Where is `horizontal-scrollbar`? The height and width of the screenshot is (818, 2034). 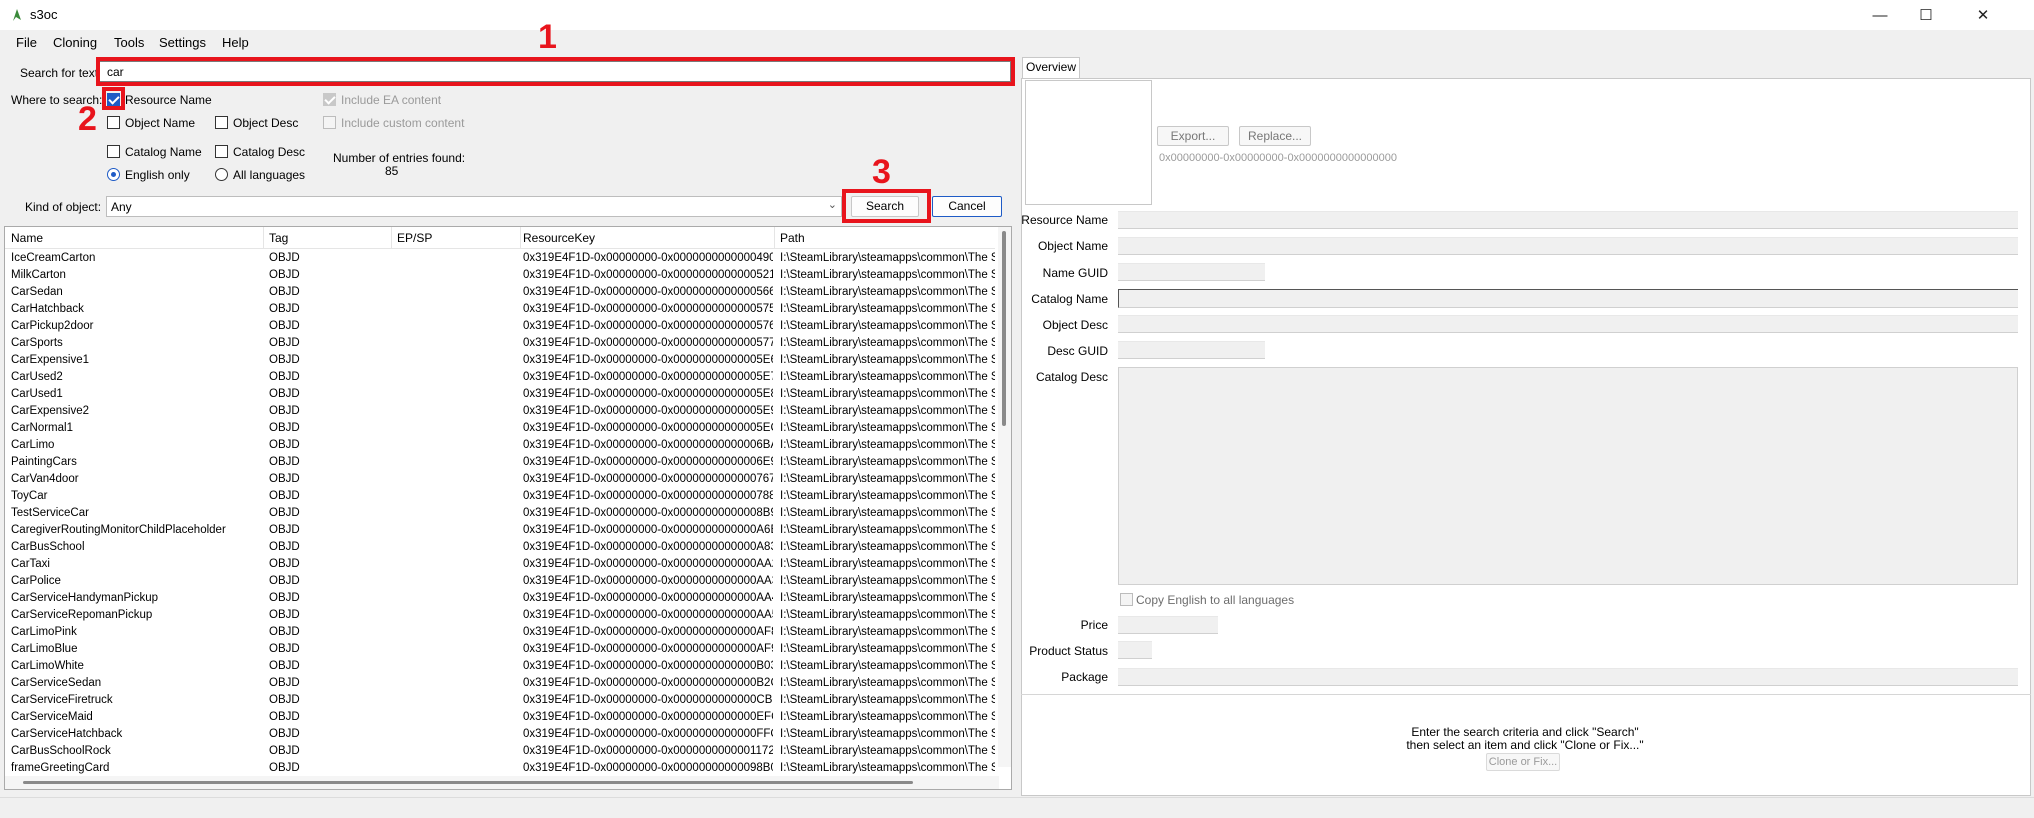
horizontal-scrollbar is located at coordinates (502, 782).